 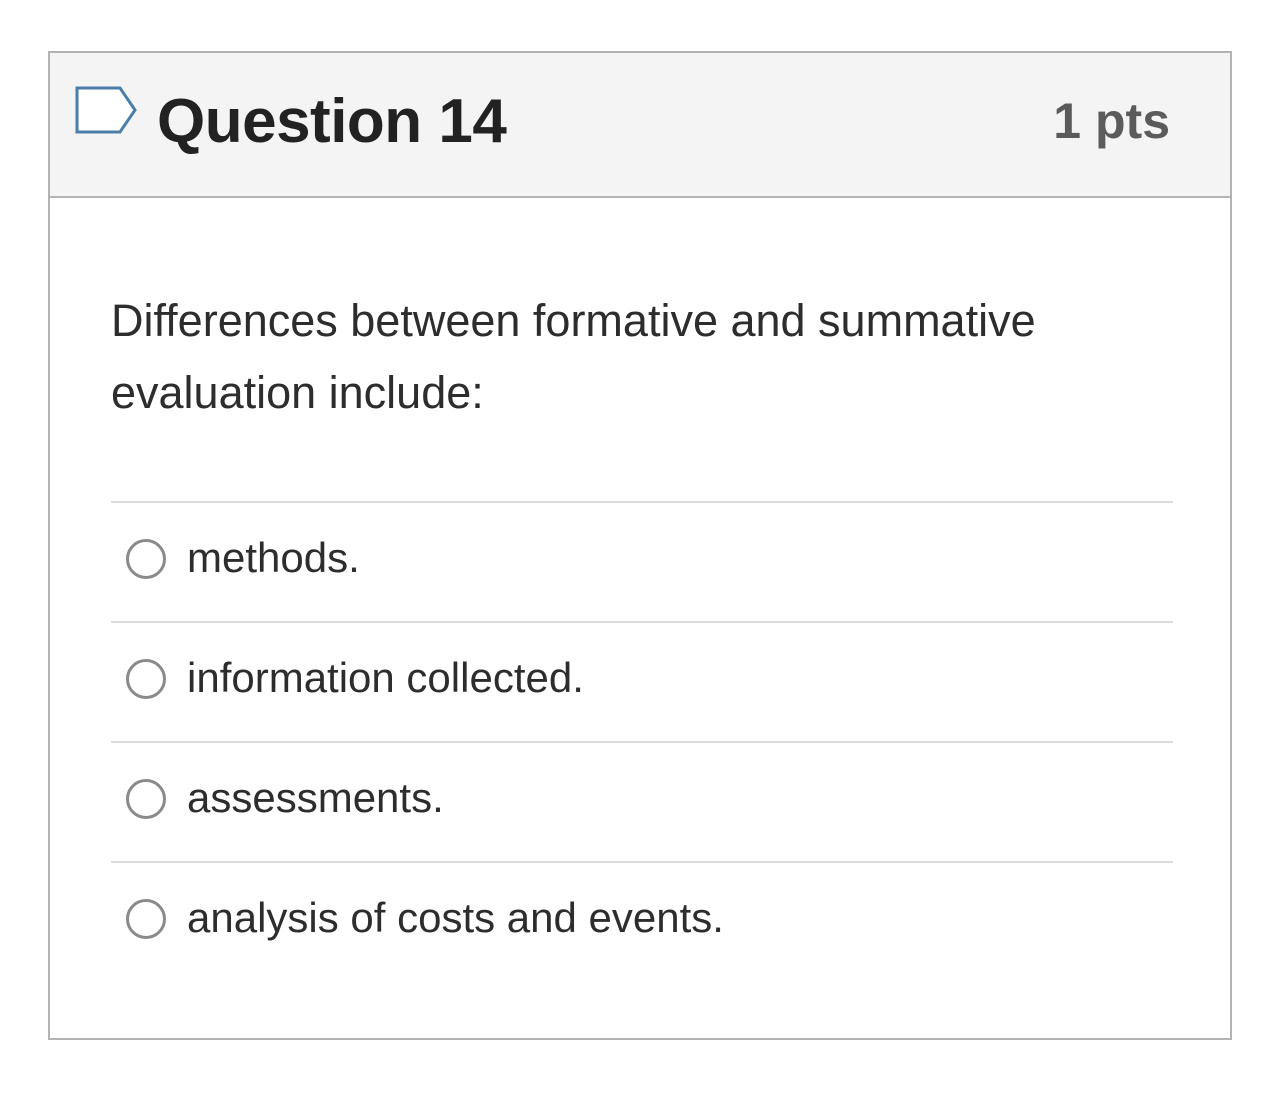 What do you see at coordinates (455, 917) in the screenshot?
I see `answer-label: analysis of costs and events.` at bounding box center [455, 917].